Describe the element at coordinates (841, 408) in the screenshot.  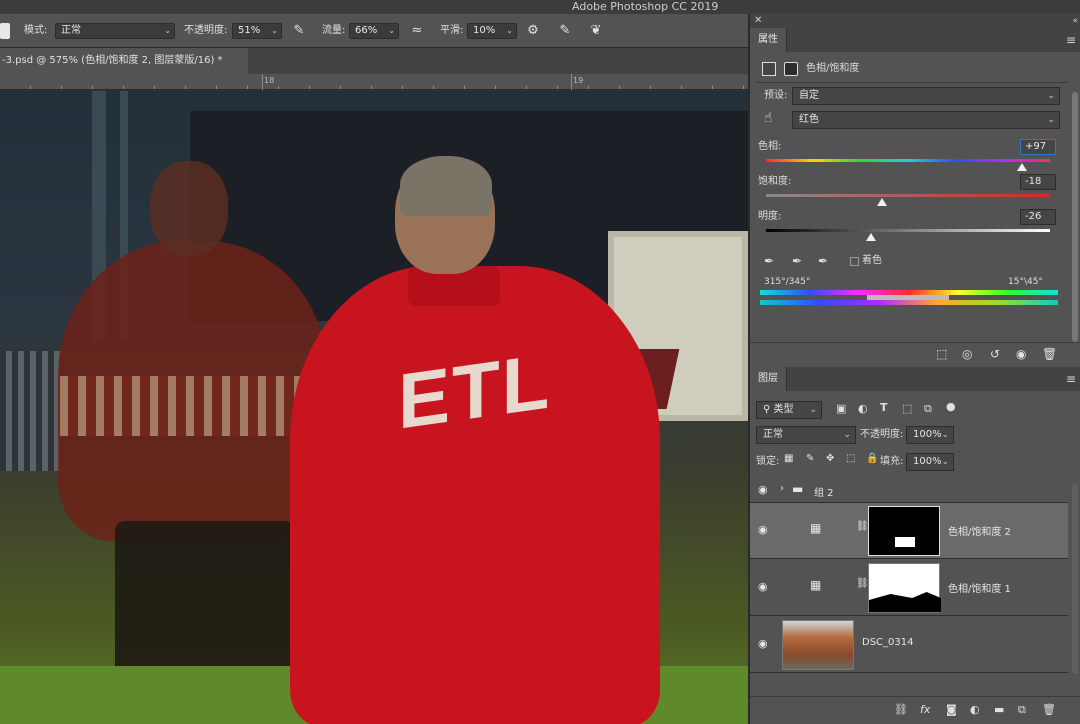
I see `filter-pixel-icon: ▣` at that location.